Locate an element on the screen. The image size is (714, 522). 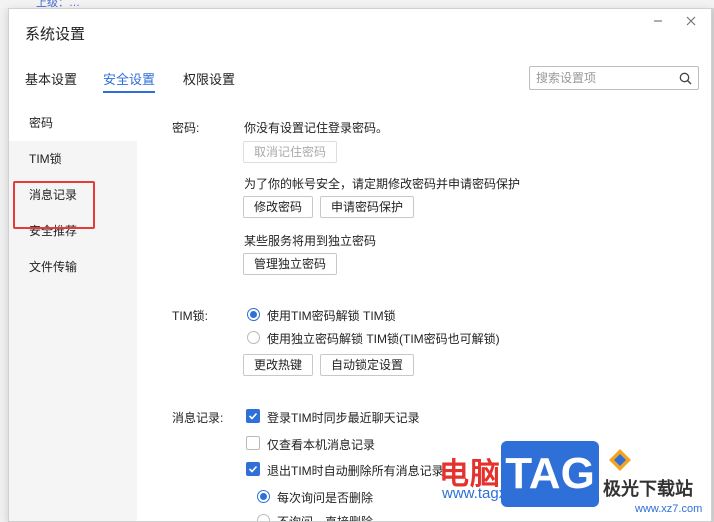
ask-before-delete-radio is located at coordinates (263, 496).